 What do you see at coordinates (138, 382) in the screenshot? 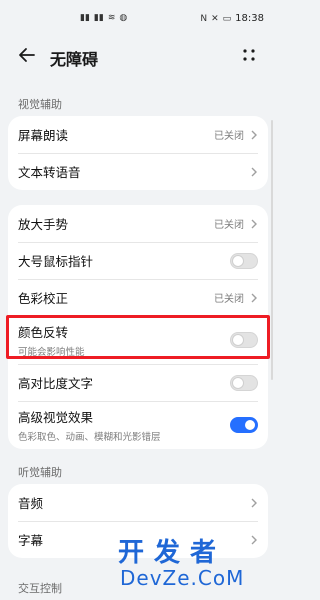
I see `row-high-contrast-text: 高对比度文字` at bounding box center [138, 382].